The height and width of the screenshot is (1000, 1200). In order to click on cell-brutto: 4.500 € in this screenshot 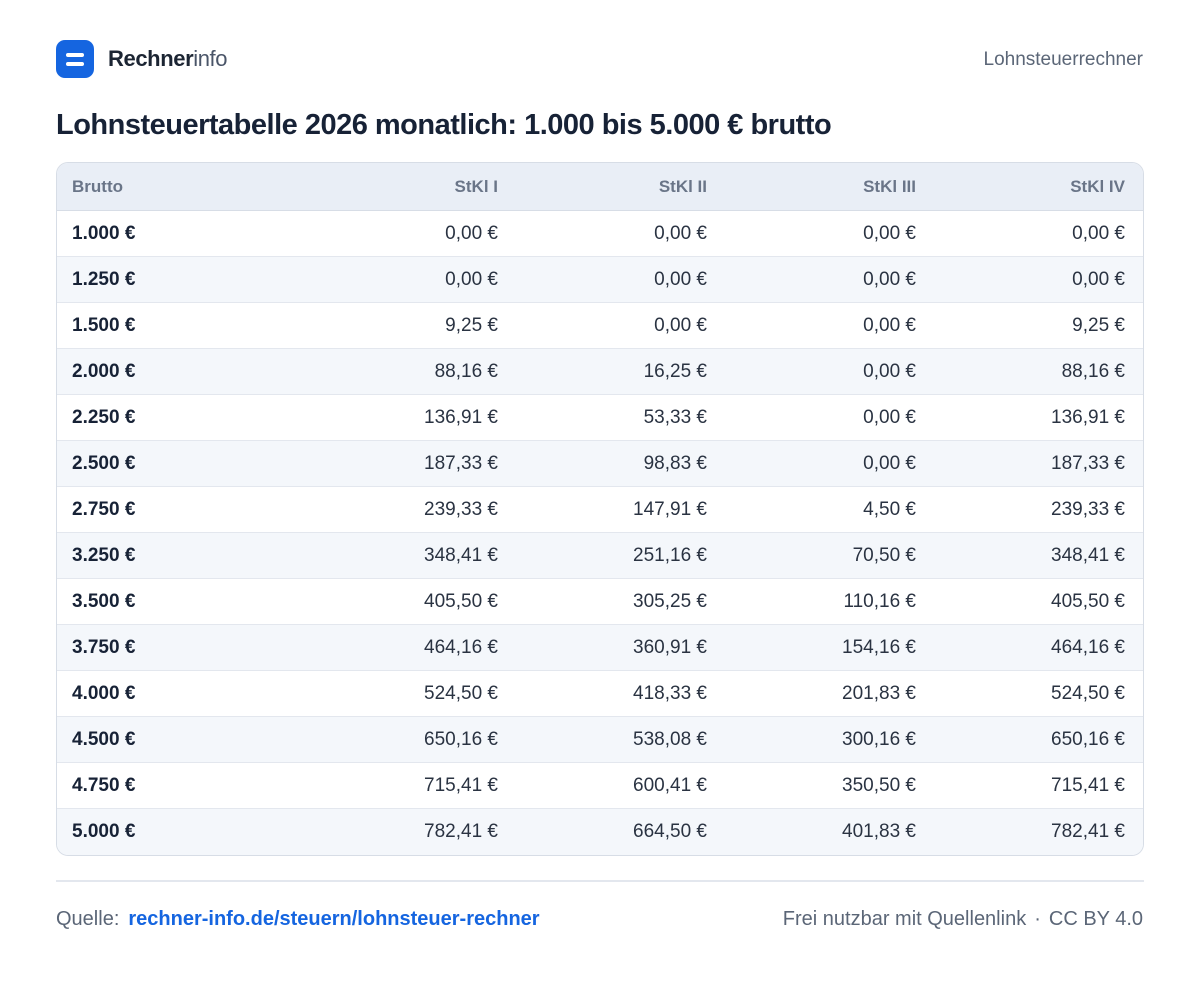, I will do `click(104, 739)`.